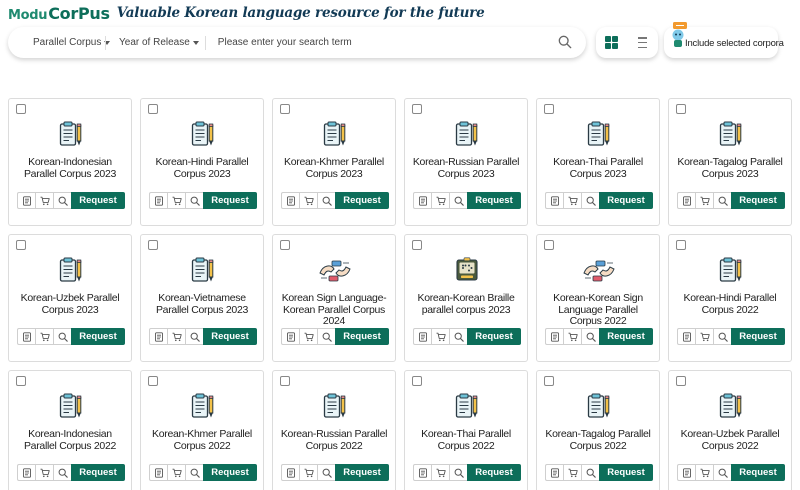 This screenshot has width=800, height=490. What do you see at coordinates (466, 440) in the screenshot?
I see `corpus-title: Korean-Thai Parallel Corpus 2022` at bounding box center [466, 440].